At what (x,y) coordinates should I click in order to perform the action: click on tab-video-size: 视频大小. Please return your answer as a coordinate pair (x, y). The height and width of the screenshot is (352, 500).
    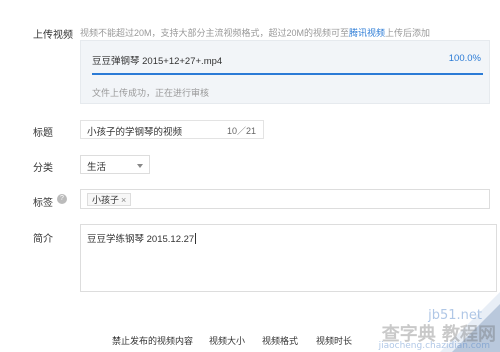
    Looking at the image, I should click on (227, 340).